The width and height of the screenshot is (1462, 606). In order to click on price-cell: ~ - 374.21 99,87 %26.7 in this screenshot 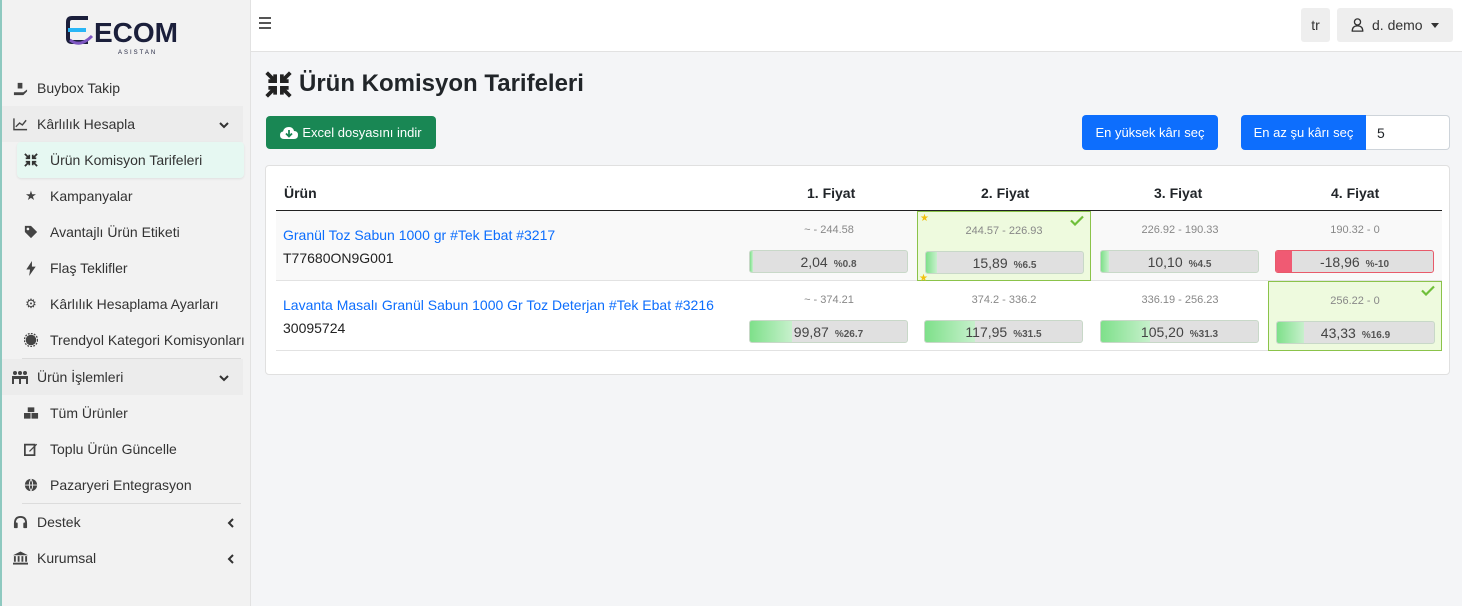, I will do `click(829, 316)`.